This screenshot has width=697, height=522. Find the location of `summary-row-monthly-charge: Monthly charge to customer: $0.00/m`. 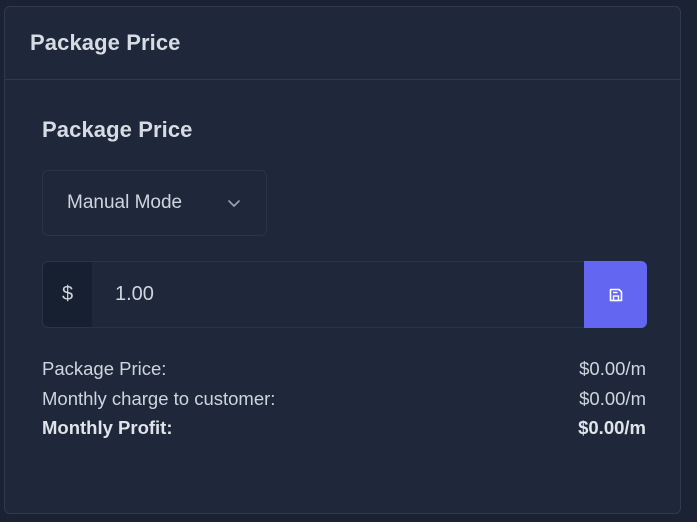

summary-row-monthly-charge: Monthly charge to customer: $0.00/m is located at coordinates (344, 399).